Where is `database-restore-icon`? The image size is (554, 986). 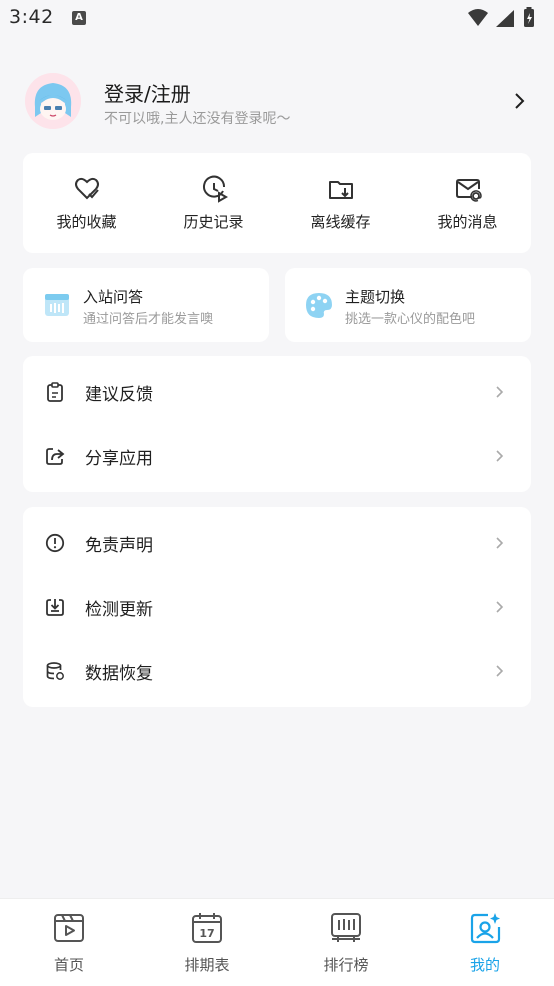
database-restore-icon is located at coordinates (55, 671).